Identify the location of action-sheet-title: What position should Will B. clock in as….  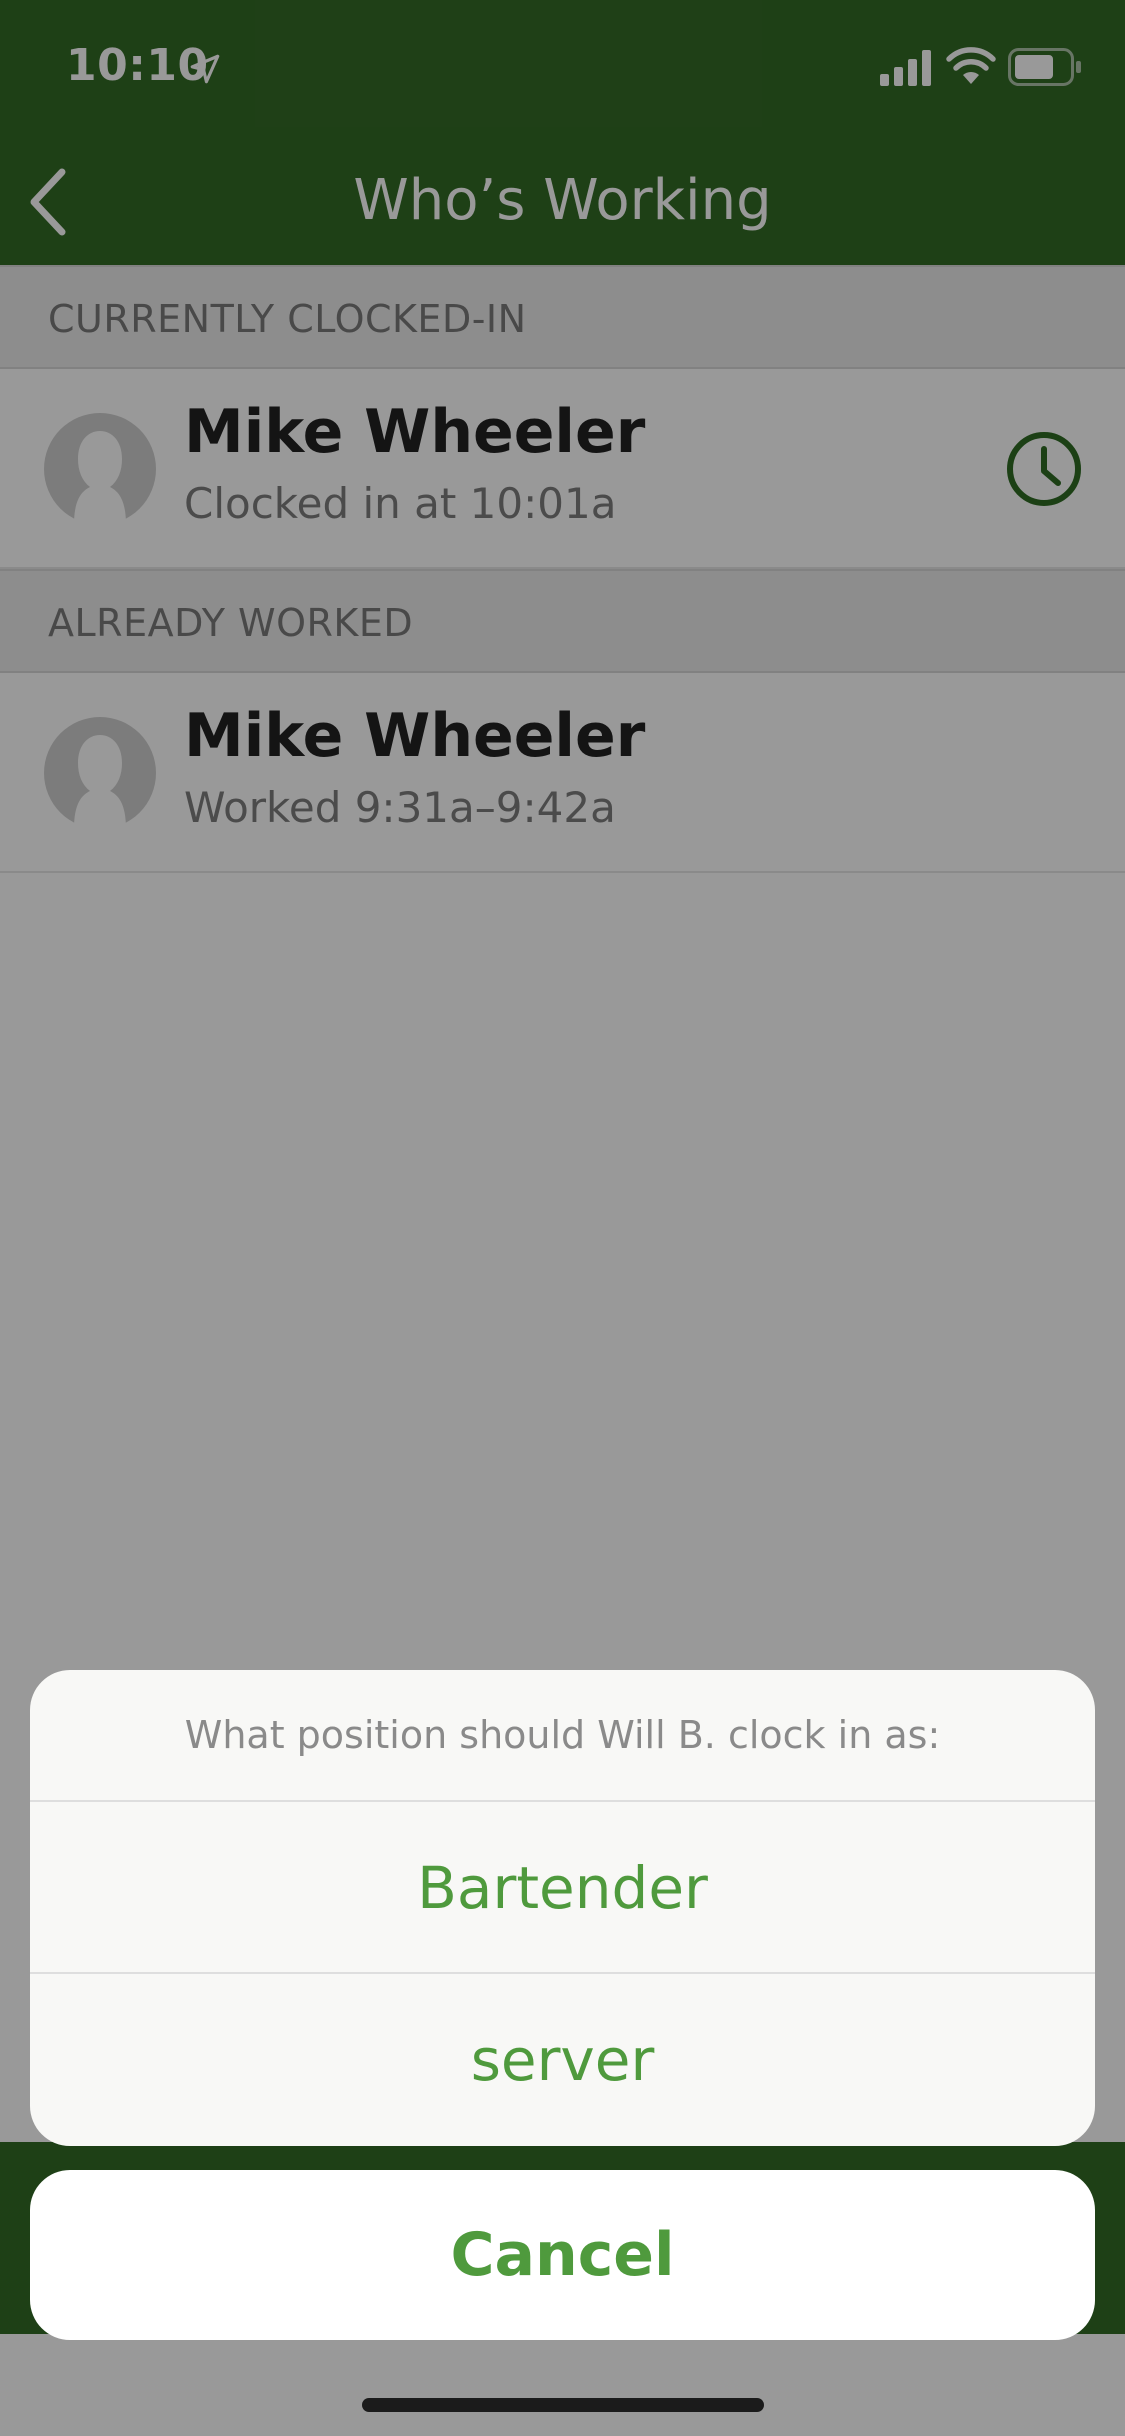
(562, 1736).